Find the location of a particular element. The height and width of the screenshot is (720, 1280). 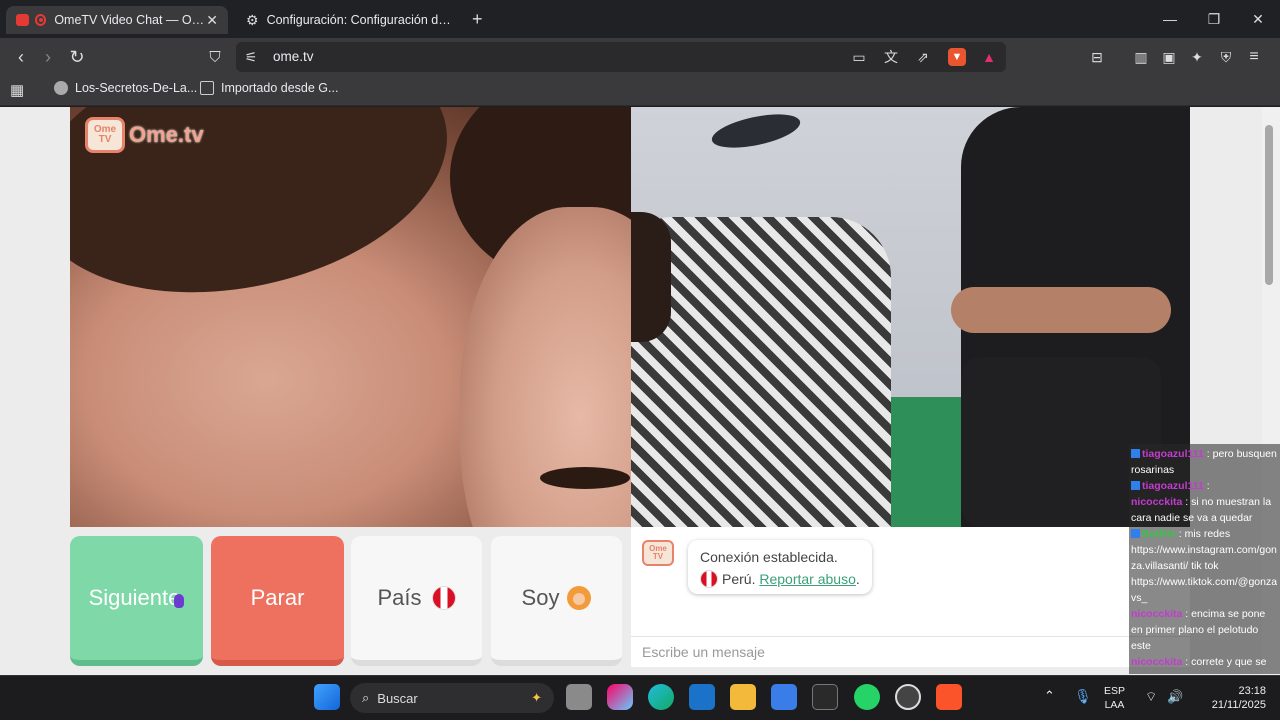

message-placeholder: Escribe un mensaje is located at coordinates (703, 652).